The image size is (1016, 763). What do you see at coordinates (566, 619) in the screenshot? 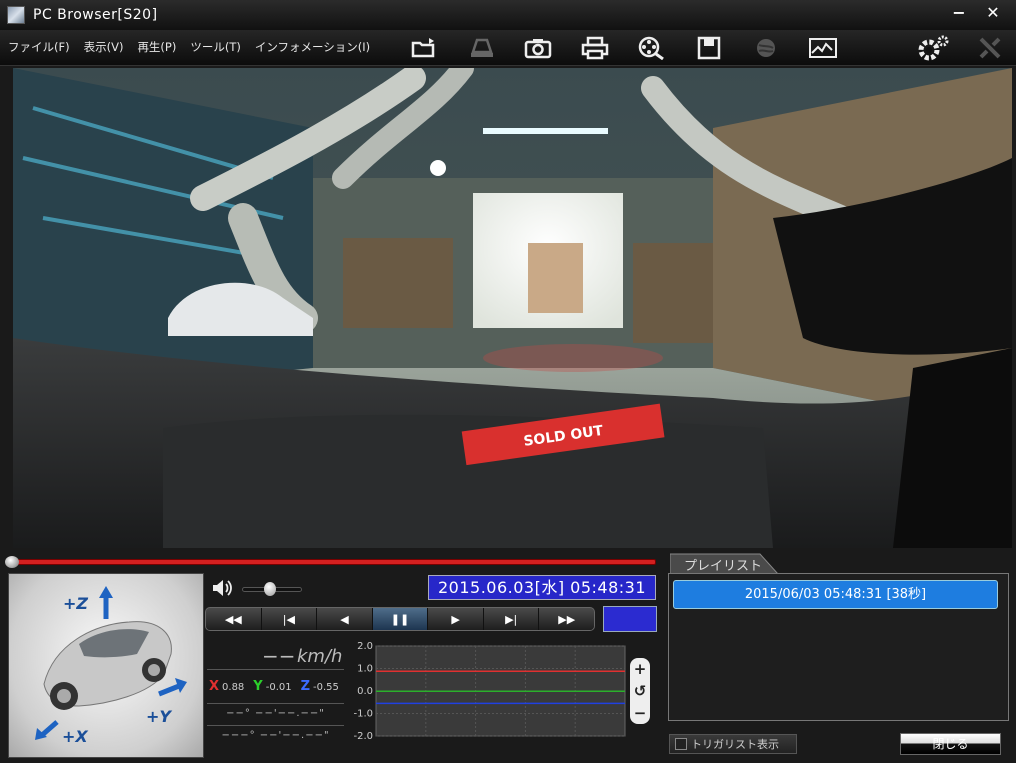
I see `fast-forward-button: ▶▶` at bounding box center [566, 619].